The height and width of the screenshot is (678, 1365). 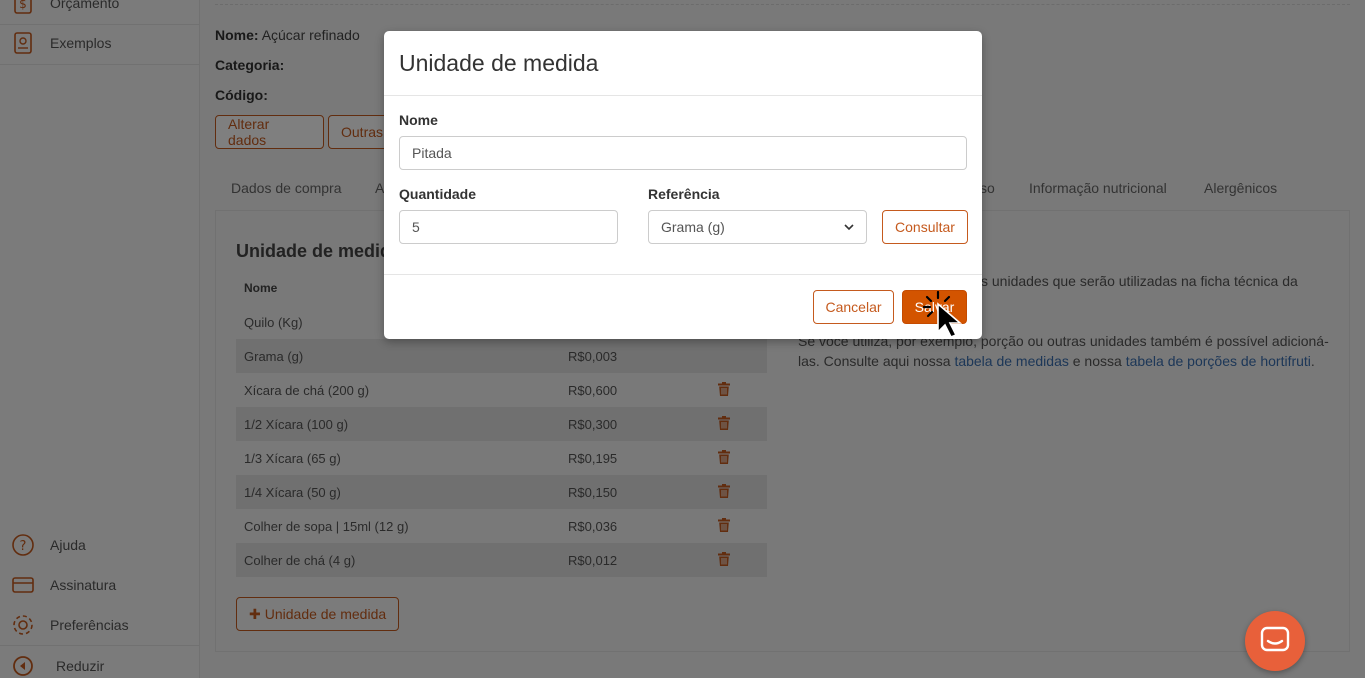 I want to click on quantity-input: 5, so click(x=508, y=227).